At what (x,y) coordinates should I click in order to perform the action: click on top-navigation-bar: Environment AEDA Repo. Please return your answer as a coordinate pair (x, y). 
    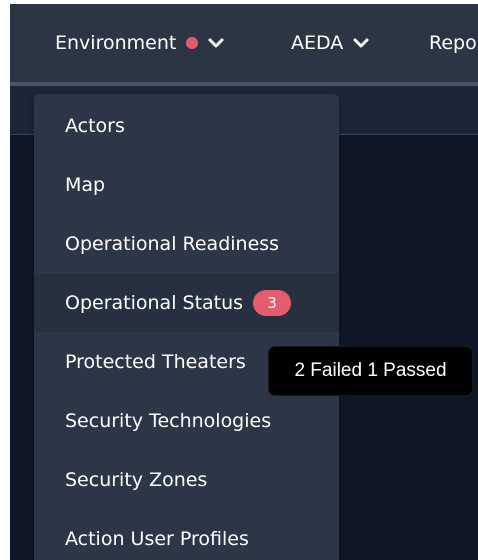
    Looking at the image, I should click on (244, 43).